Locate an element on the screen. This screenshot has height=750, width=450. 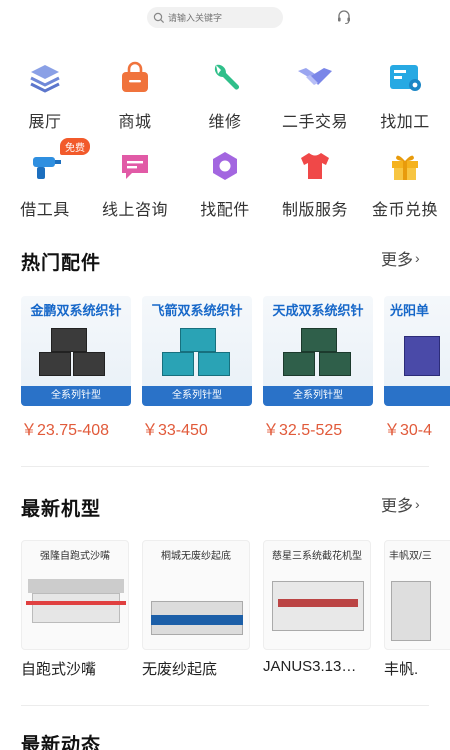
grid-item-processing: 找加工 is located at coordinates (405, 96).